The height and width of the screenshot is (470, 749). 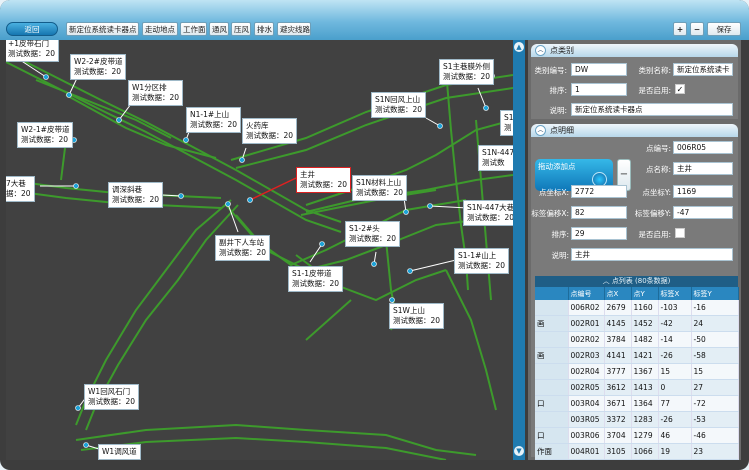 I want to click on category-order-field: 1, so click(x=599, y=89).